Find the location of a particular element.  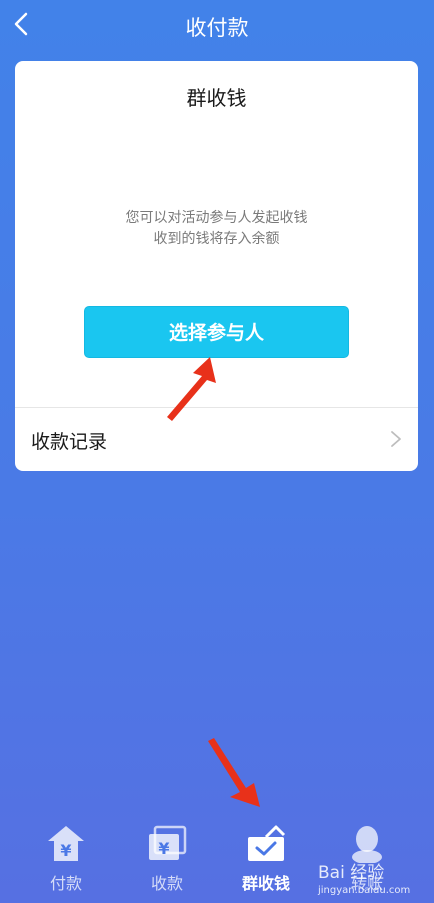

tab-payment-label: 付款 is located at coordinates (65, 883).